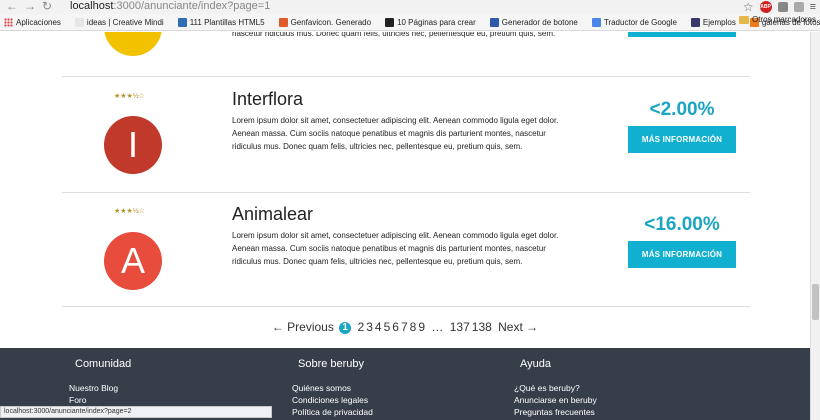 This screenshot has height=420, width=820. I want to click on pagination-page-link: 5, so click(387, 327).